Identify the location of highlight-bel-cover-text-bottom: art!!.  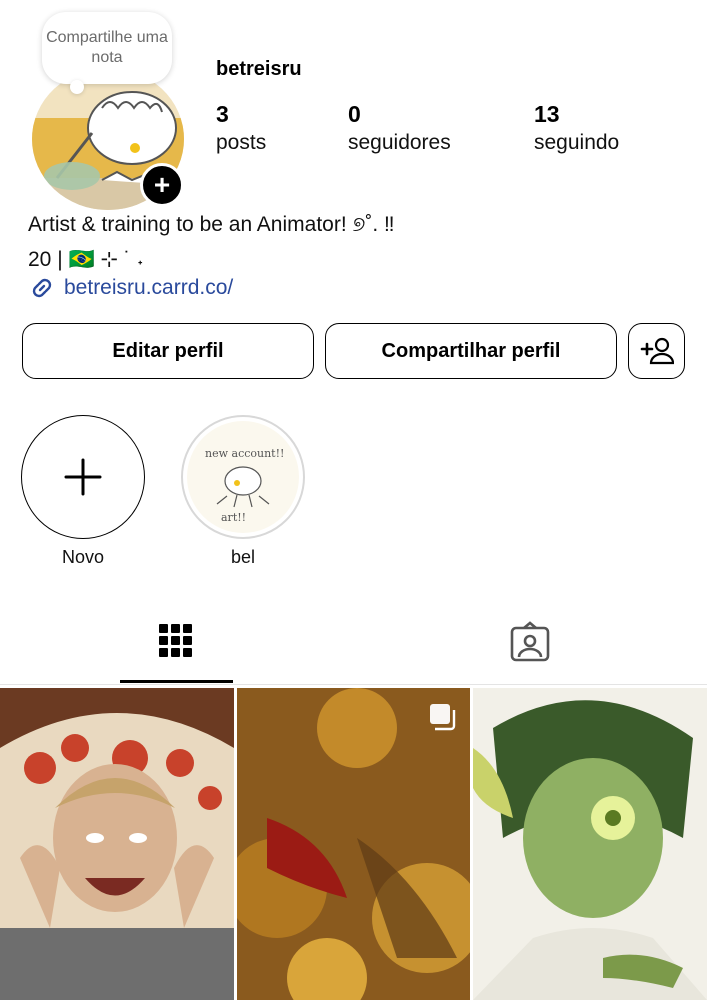
(233, 517).